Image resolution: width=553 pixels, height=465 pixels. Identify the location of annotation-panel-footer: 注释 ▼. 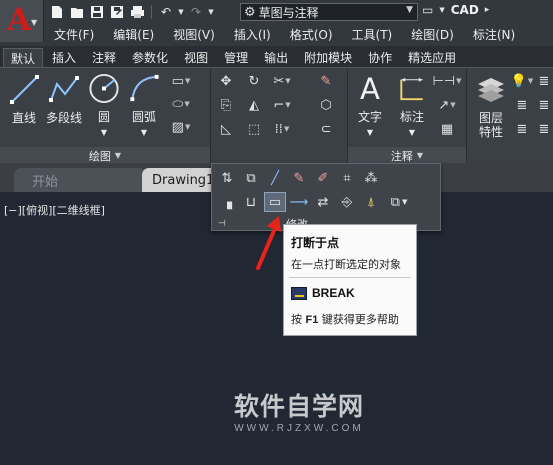
(407, 155).